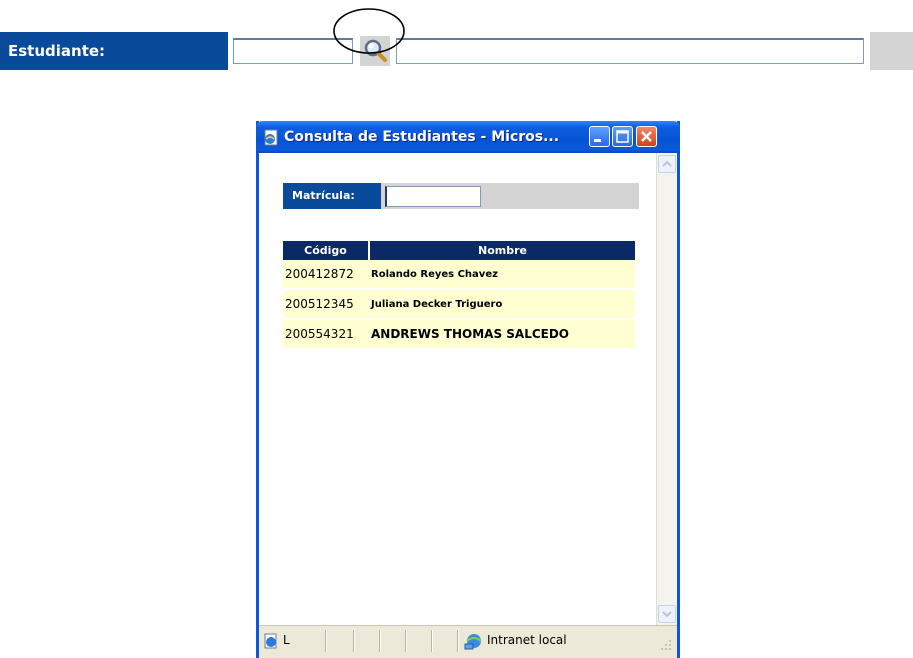 The image size is (913, 658). I want to click on student-code-cell: 200554321, so click(326, 334).